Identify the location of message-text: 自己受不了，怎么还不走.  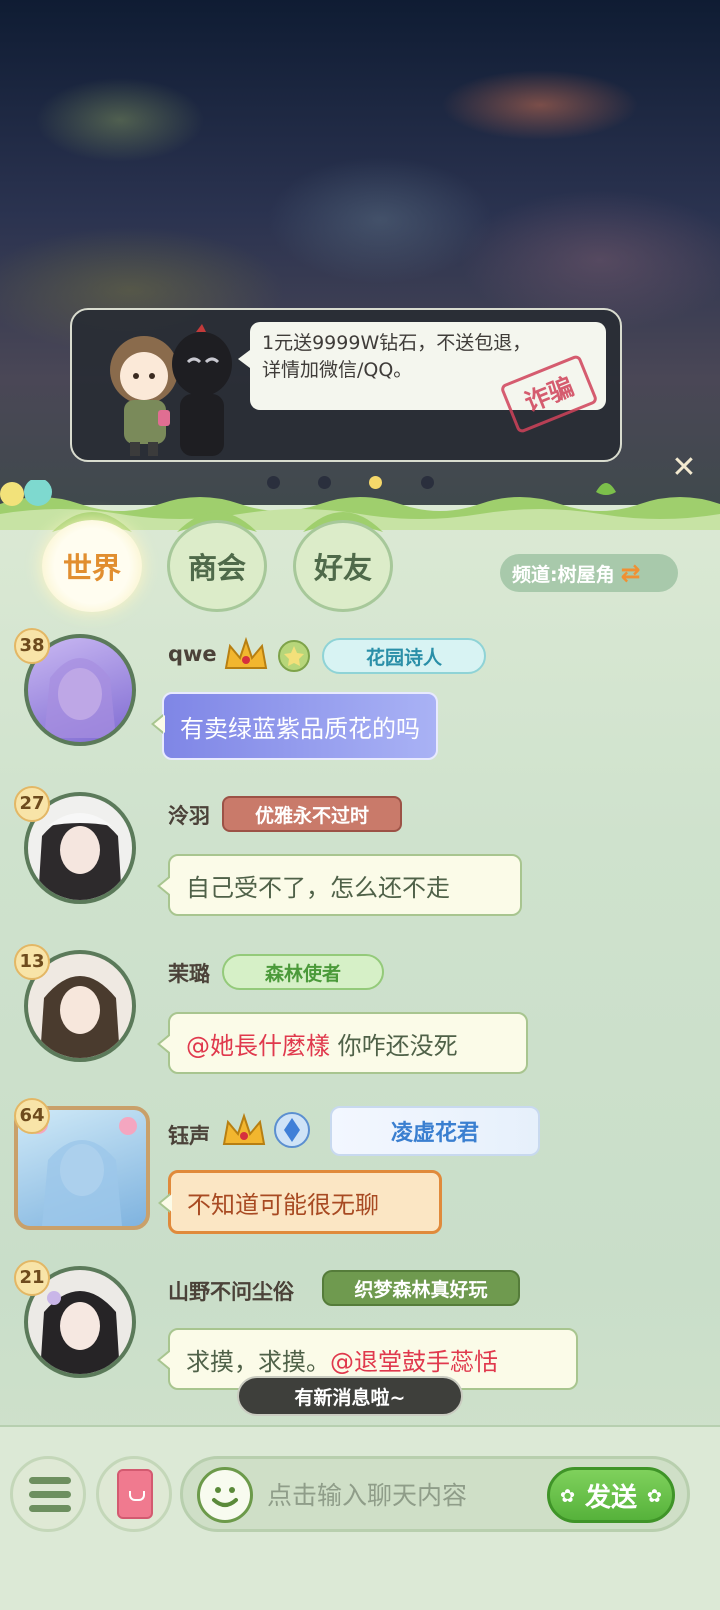
(318, 887).